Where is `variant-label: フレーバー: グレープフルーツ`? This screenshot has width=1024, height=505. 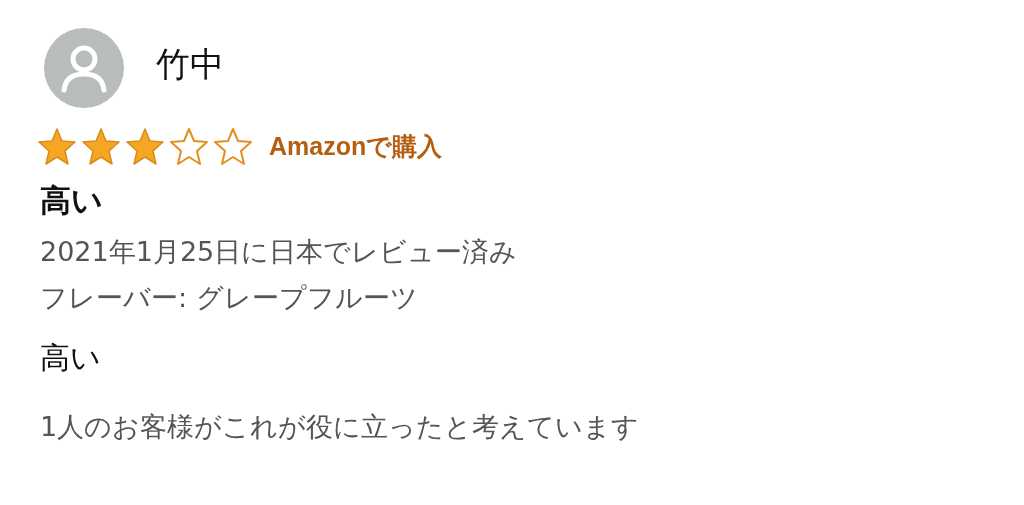 variant-label: フレーバー: グレープフルーツ is located at coordinates (229, 298).